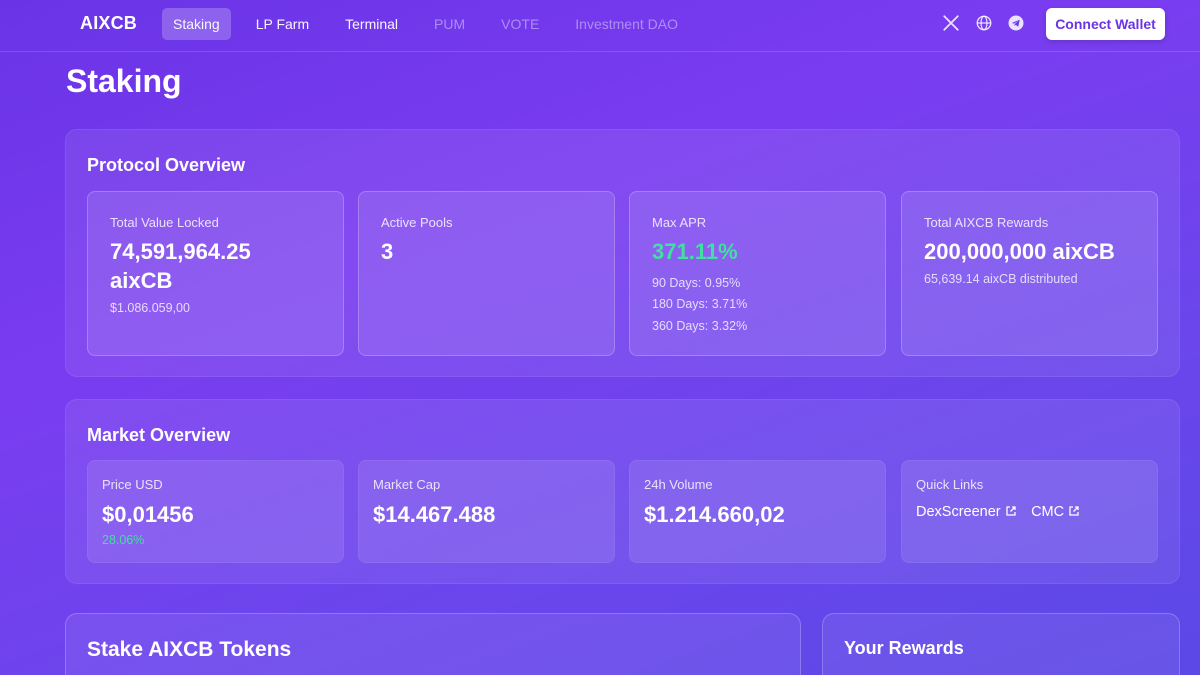 The width and height of the screenshot is (1200, 675). Describe the element at coordinates (159, 435) in the screenshot. I see `market-overview-title: Market Overview` at that location.